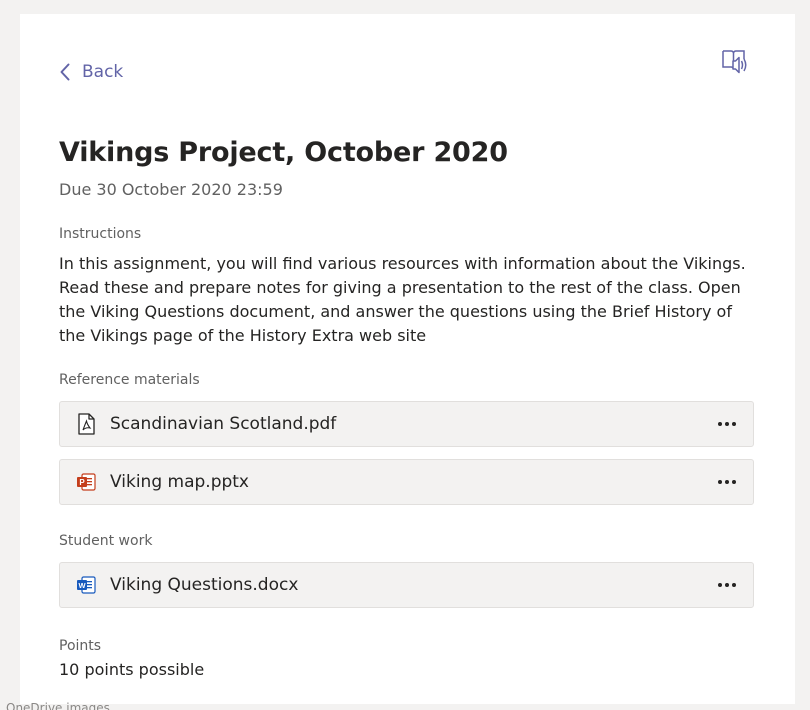 This screenshot has height=710, width=810. What do you see at coordinates (223, 424) in the screenshot?
I see `file-name: Scandinavian Scotland.pdf` at bounding box center [223, 424].